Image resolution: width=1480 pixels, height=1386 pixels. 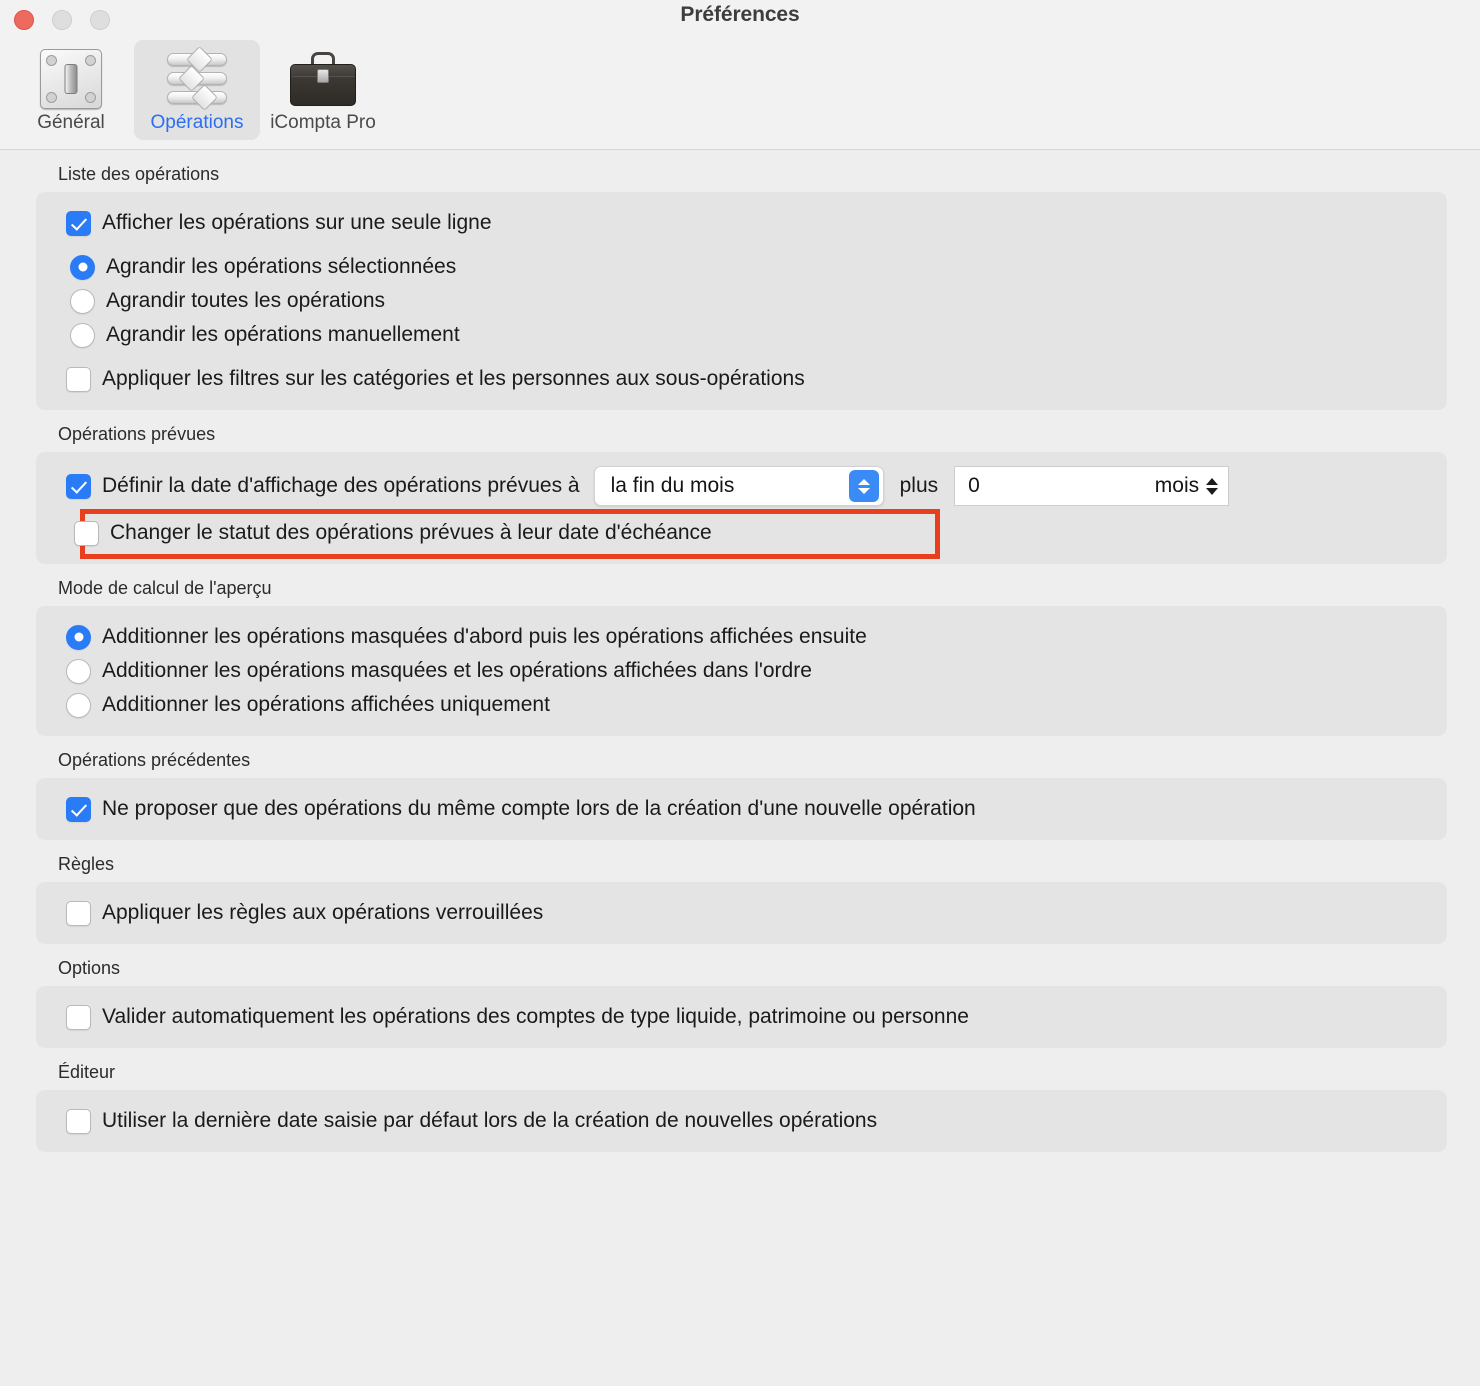 What do you see at coordinates (283, 334) in the screenshot?
I see `option-label: Agrandir les opérations manuellement` at bounding box center [283, 334].